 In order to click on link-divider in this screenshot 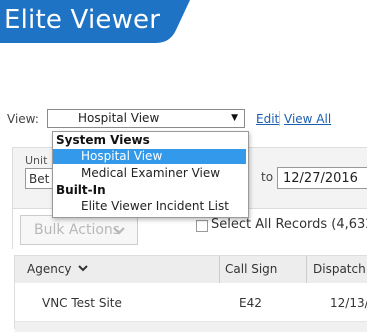, I will do `click(279, 118)`.